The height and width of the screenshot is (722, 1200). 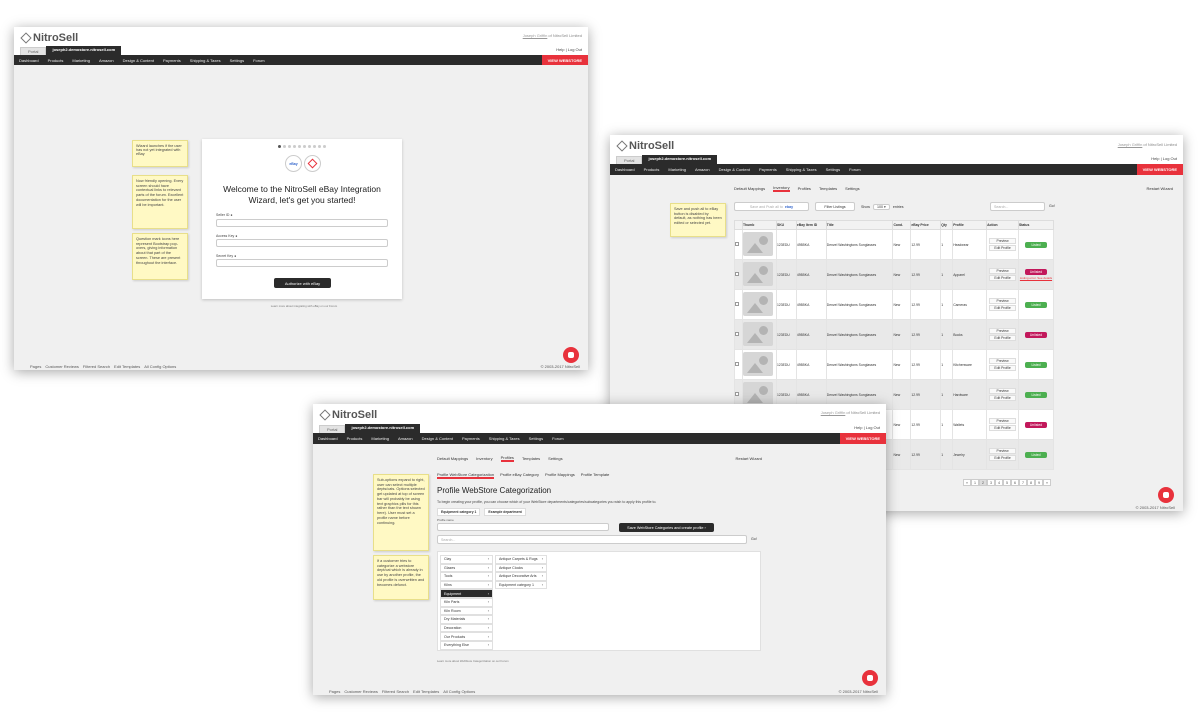 What do you see at coordinates (466, 585) in the screenshot?
I see `department-item: Kilns ›` at bounding box center [466, 585].